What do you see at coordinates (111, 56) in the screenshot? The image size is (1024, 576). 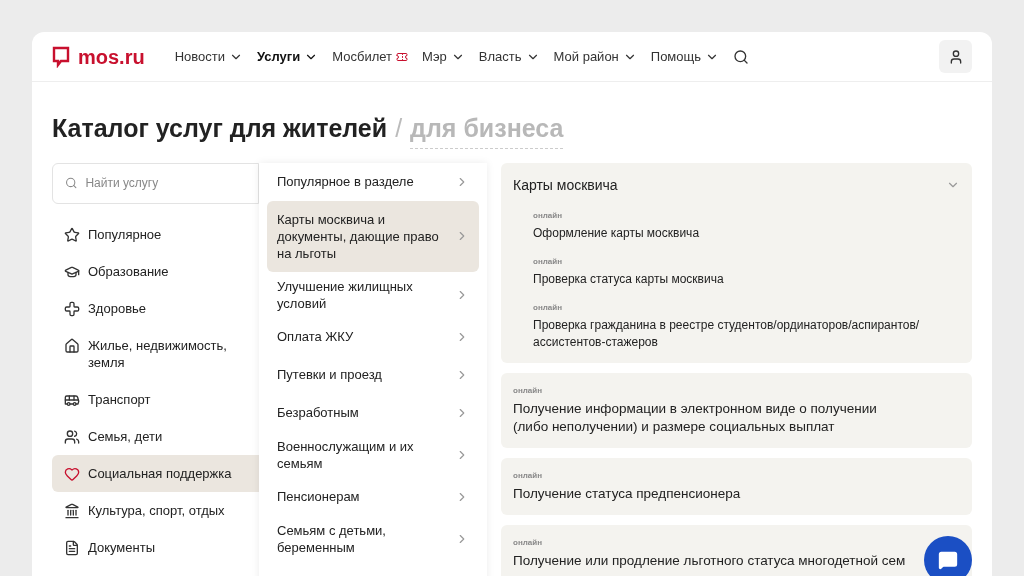 I see `logo-text: mos.ru` at bounding box center [111, 56].